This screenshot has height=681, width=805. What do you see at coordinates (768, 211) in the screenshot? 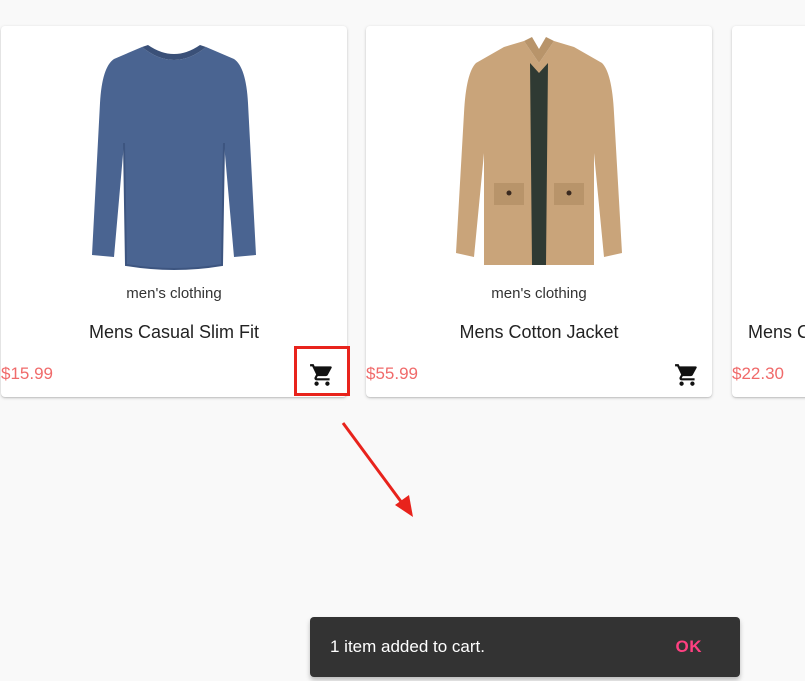
I see `product-card: Mens C $22.30` at bounding box center [768, 211].